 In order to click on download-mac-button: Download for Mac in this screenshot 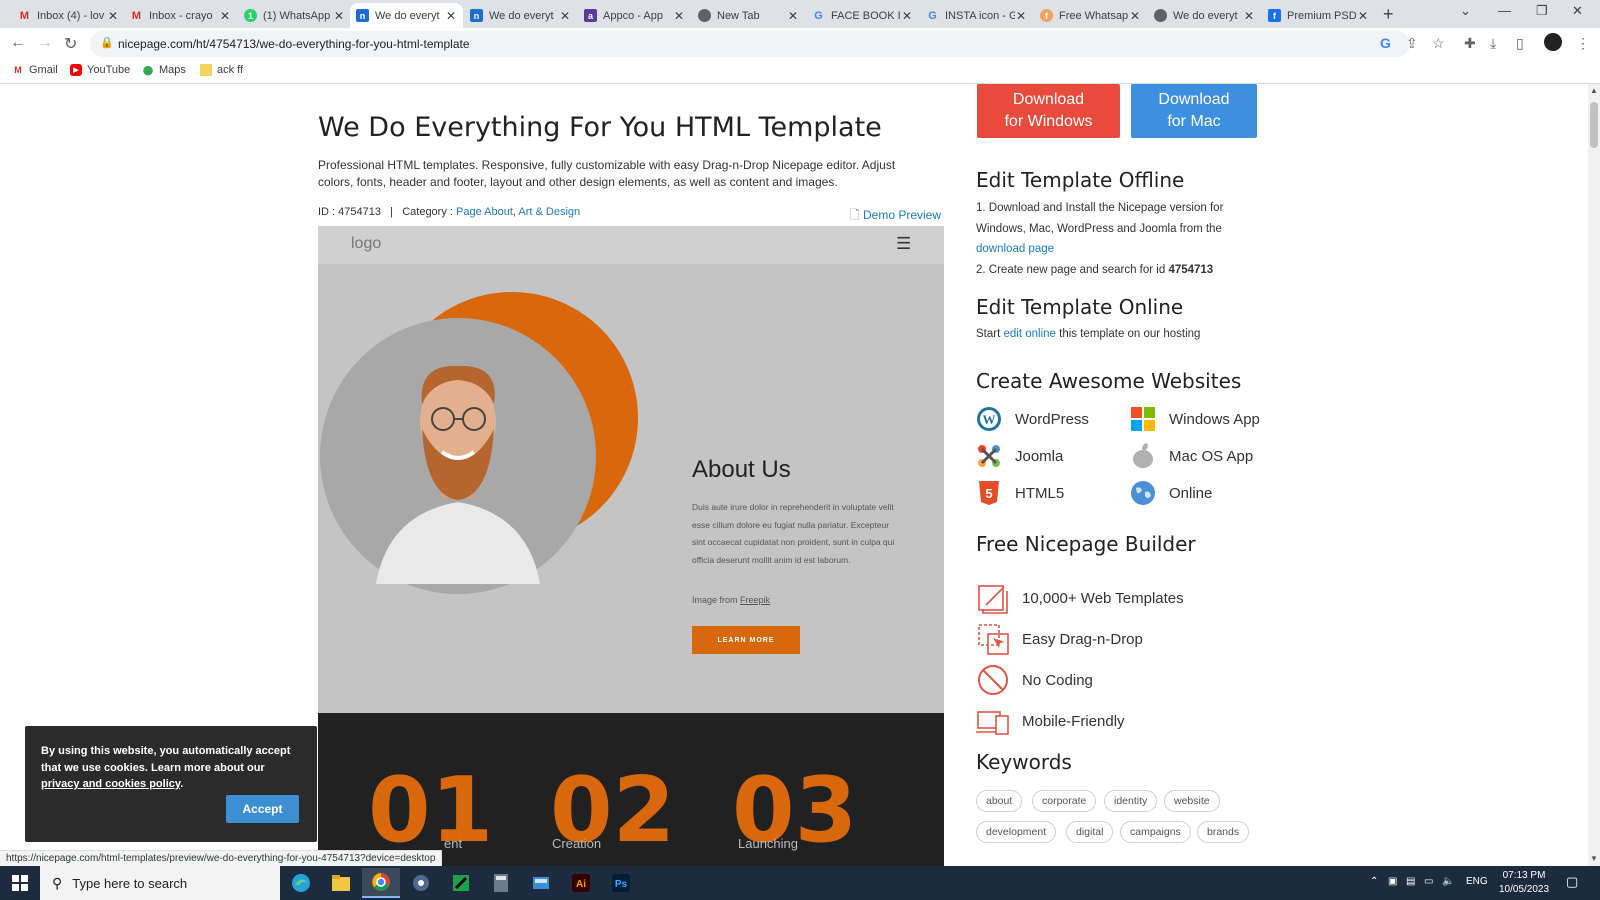, I will do `click(1194, 111)`.